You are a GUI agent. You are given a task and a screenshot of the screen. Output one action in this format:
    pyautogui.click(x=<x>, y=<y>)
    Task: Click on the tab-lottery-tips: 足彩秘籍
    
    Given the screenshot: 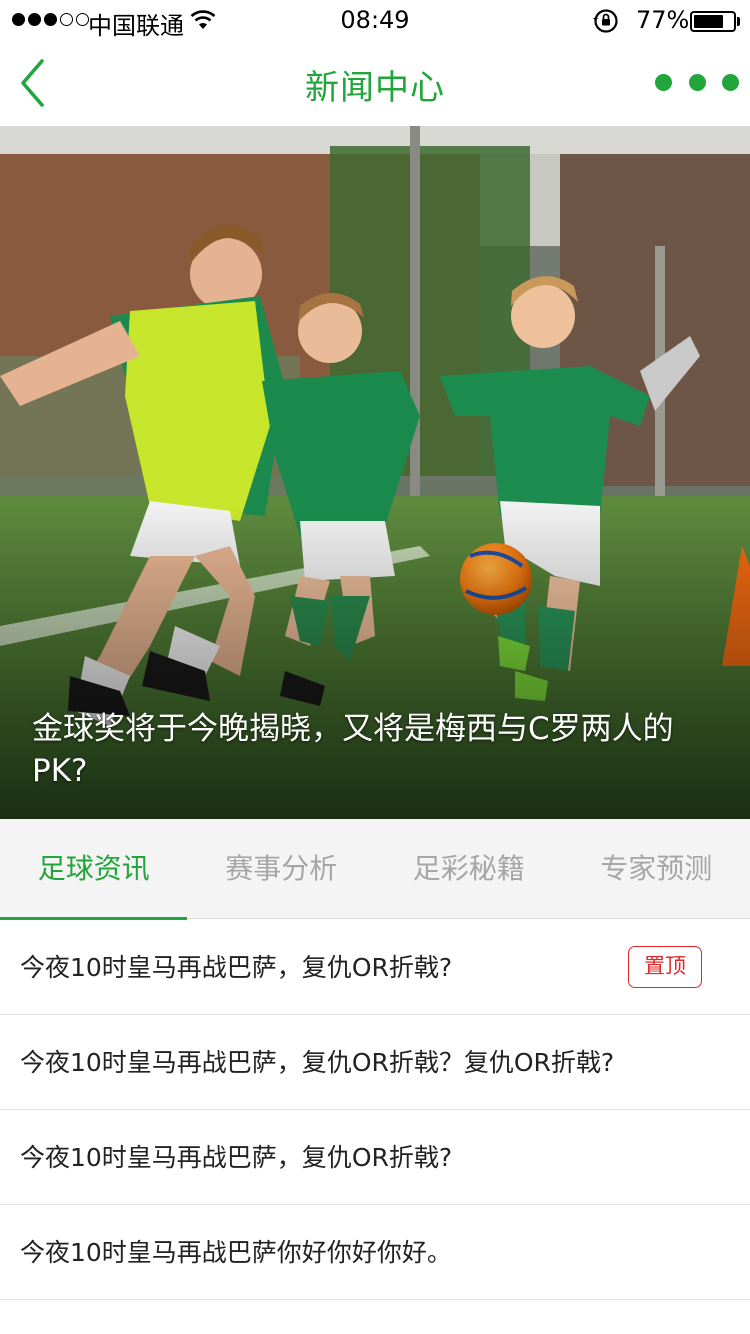 What is the action you would take?
    pyautogui.click(x=469, y=869)
    